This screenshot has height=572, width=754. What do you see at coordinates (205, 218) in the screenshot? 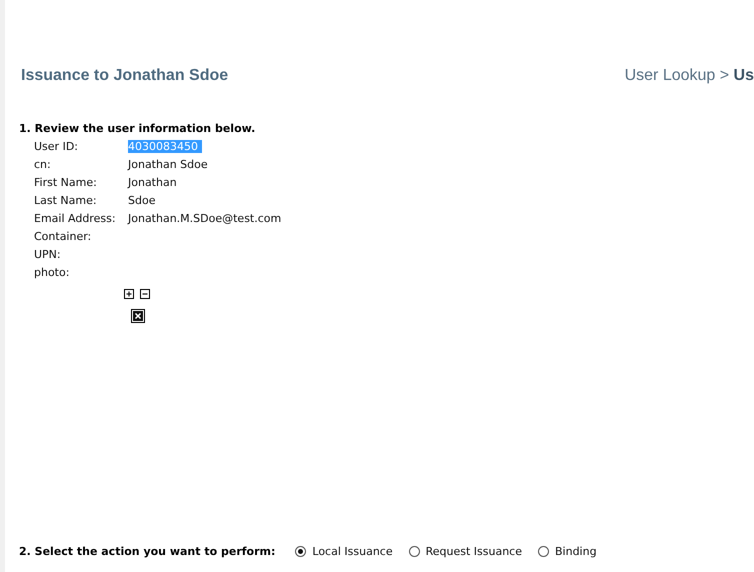
I see `field-value: Jonathan.M.SDoe@test.com` at bounding box center [205, 218].